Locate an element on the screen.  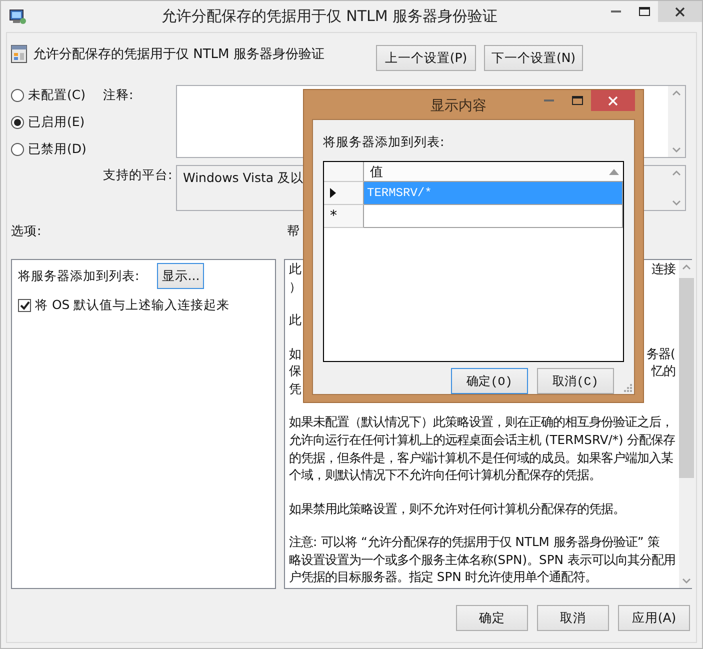
help-text-line: 略设置设置为一个或多个服务主体名称(SPN)。SPN 表示可以向其分配用 is located at coordinates (482, 560).